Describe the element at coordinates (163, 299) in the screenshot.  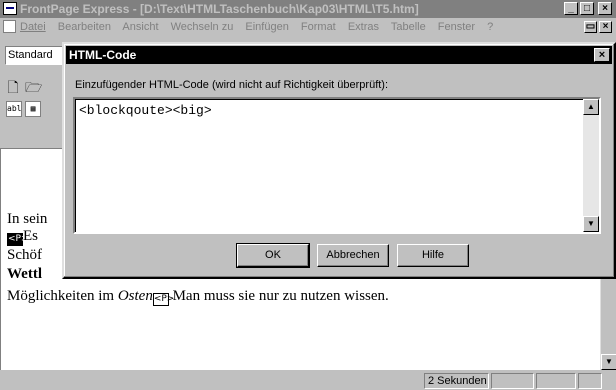
I see `paragraph-tag-marker-2: <P>` at that location.